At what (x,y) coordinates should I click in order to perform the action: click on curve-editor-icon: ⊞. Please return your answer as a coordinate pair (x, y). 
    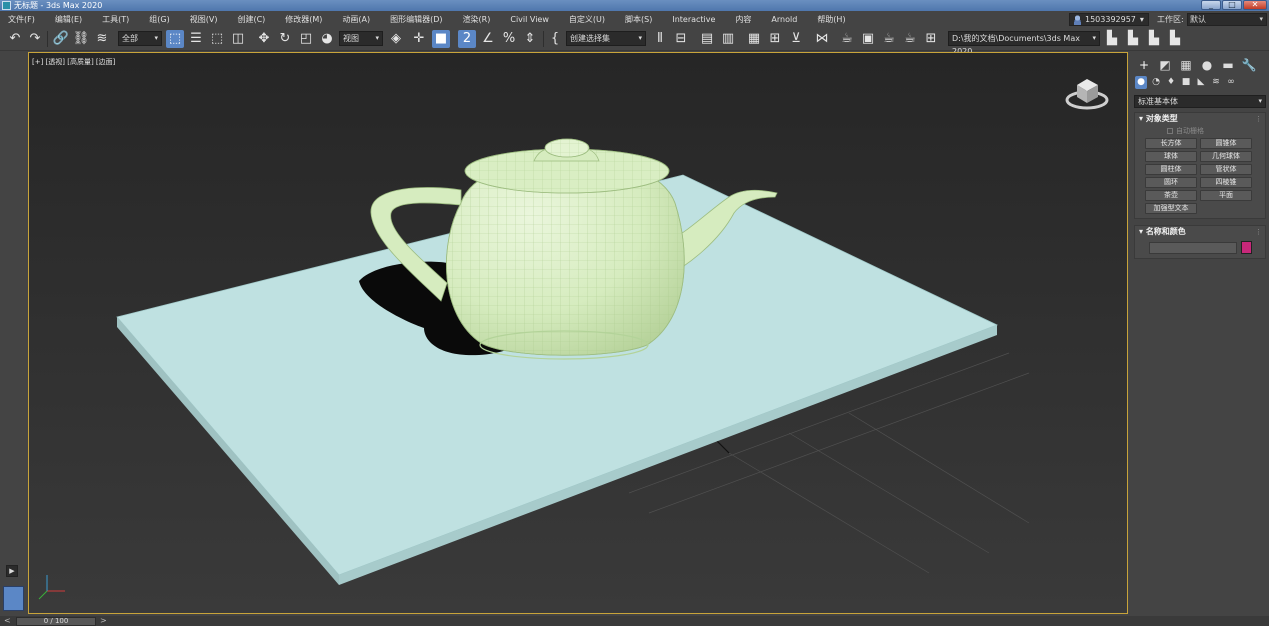
    Looking at the image, I should click on (775, 39).